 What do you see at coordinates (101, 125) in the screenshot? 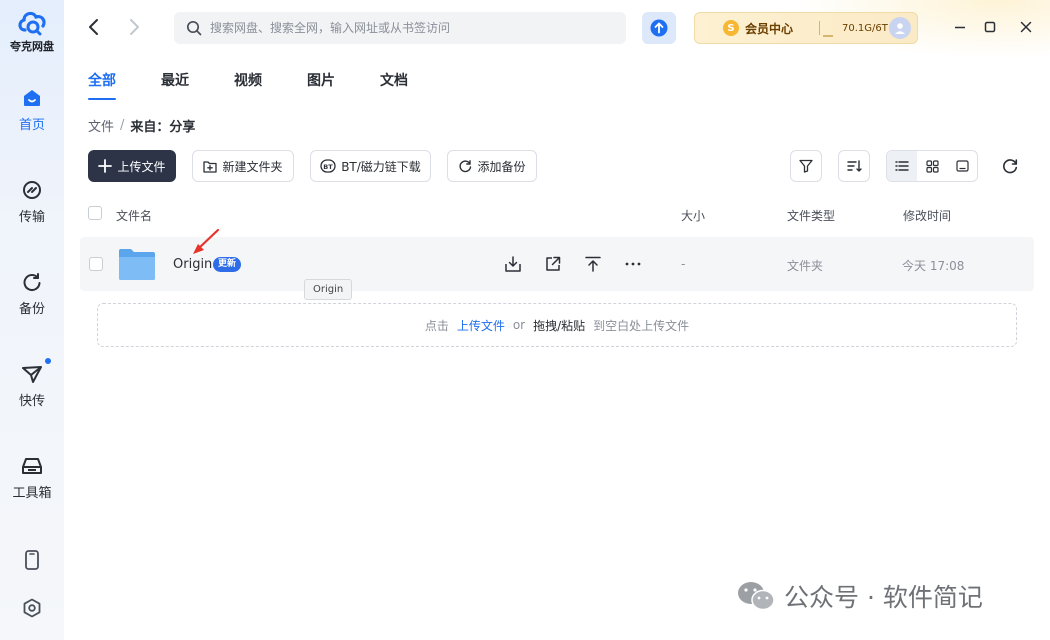
I see `breadcrumb-root: 文件` at bounding box center [101, 125].